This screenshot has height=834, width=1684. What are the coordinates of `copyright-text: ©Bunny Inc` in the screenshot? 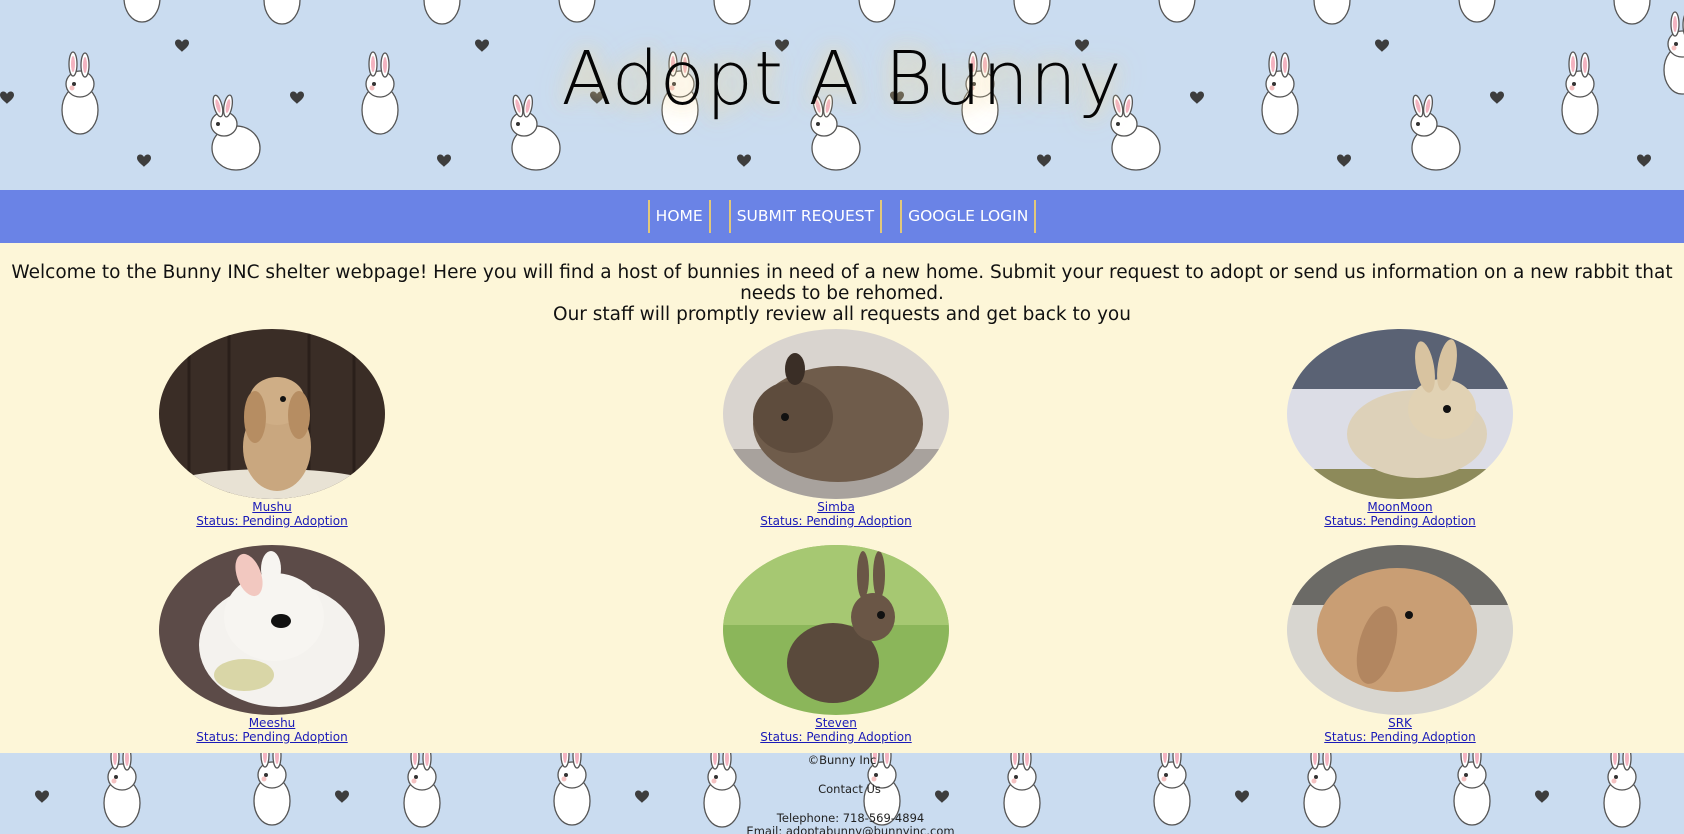 It's located at (842, 760).